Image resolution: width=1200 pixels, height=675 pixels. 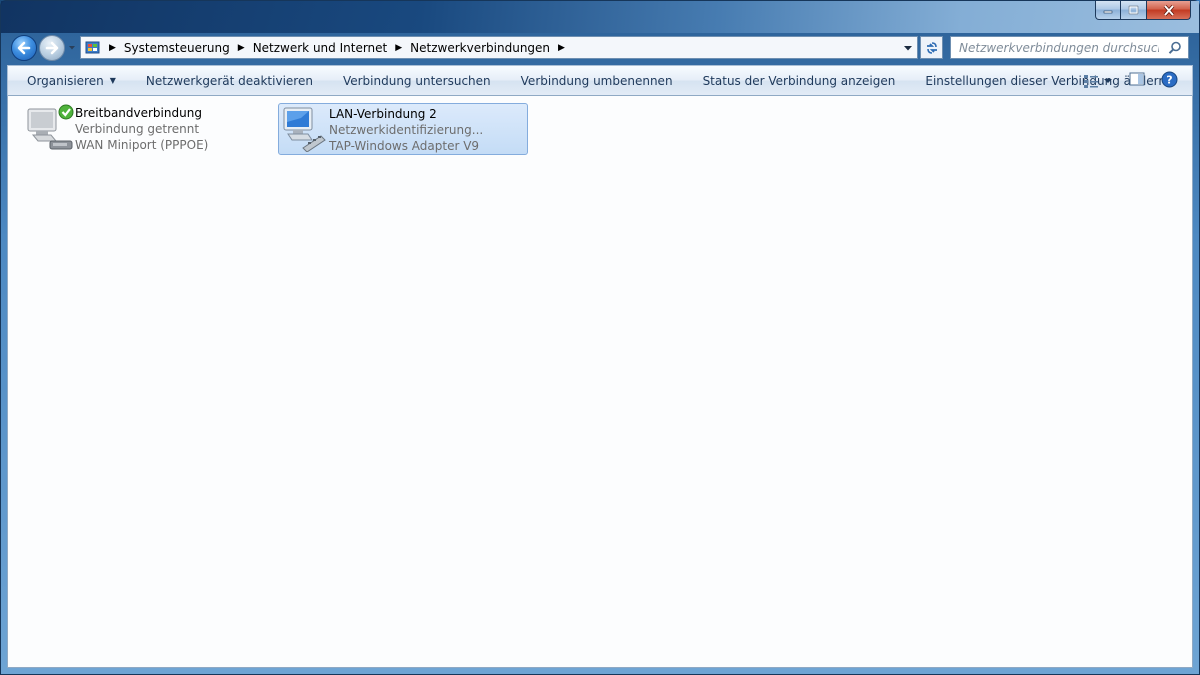 What do you see at coordinates (304, 128) in the screenshot?
I see `lan-connection-icon` at bounding box center [304, 128].